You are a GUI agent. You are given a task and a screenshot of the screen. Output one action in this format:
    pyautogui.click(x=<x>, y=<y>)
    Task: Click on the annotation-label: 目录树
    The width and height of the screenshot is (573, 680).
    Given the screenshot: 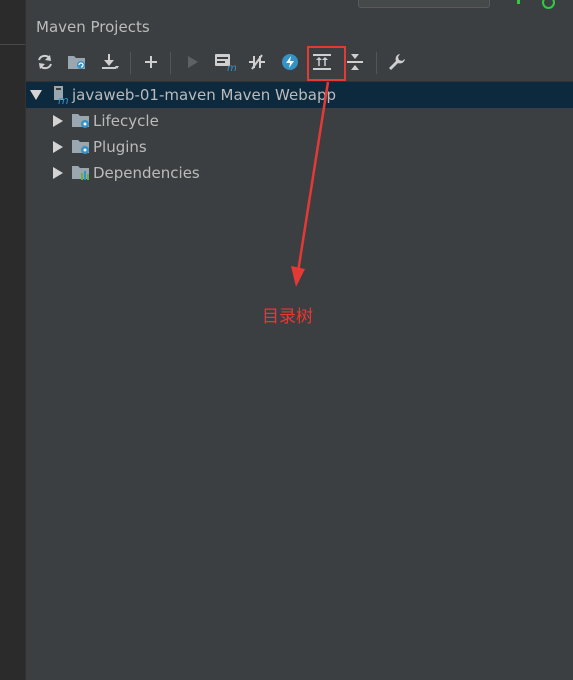 What is the action you would take?
    pyautogui.click(x=287, y=317)
    